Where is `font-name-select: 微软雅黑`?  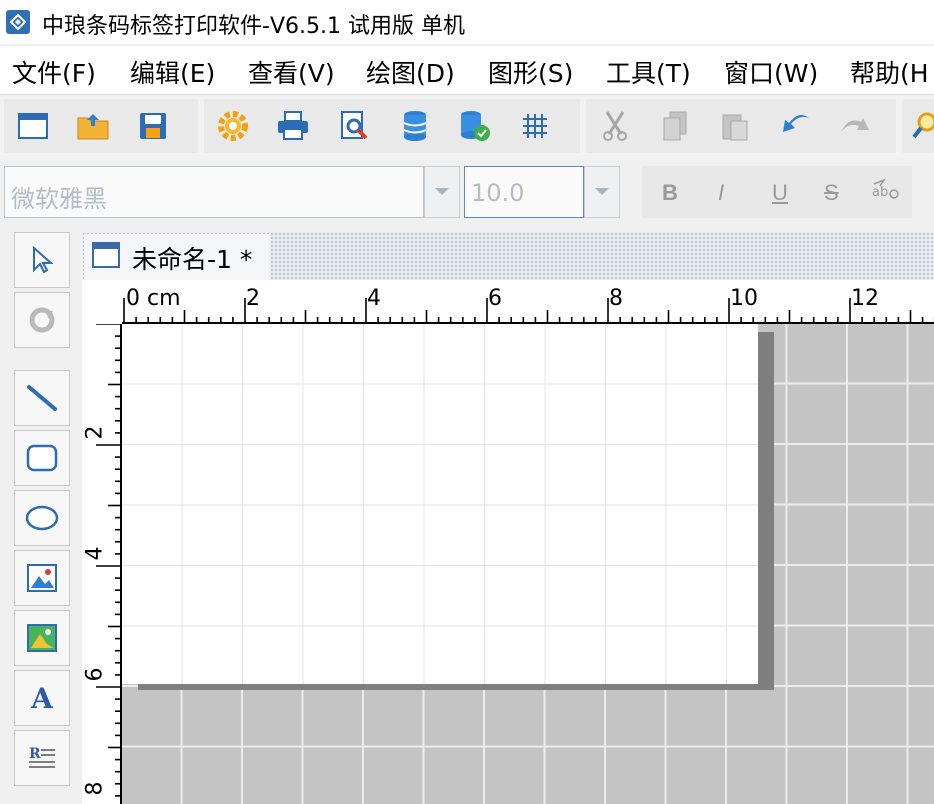
font-name-select: 微软雅黑 is located at coordinates (214, 192).